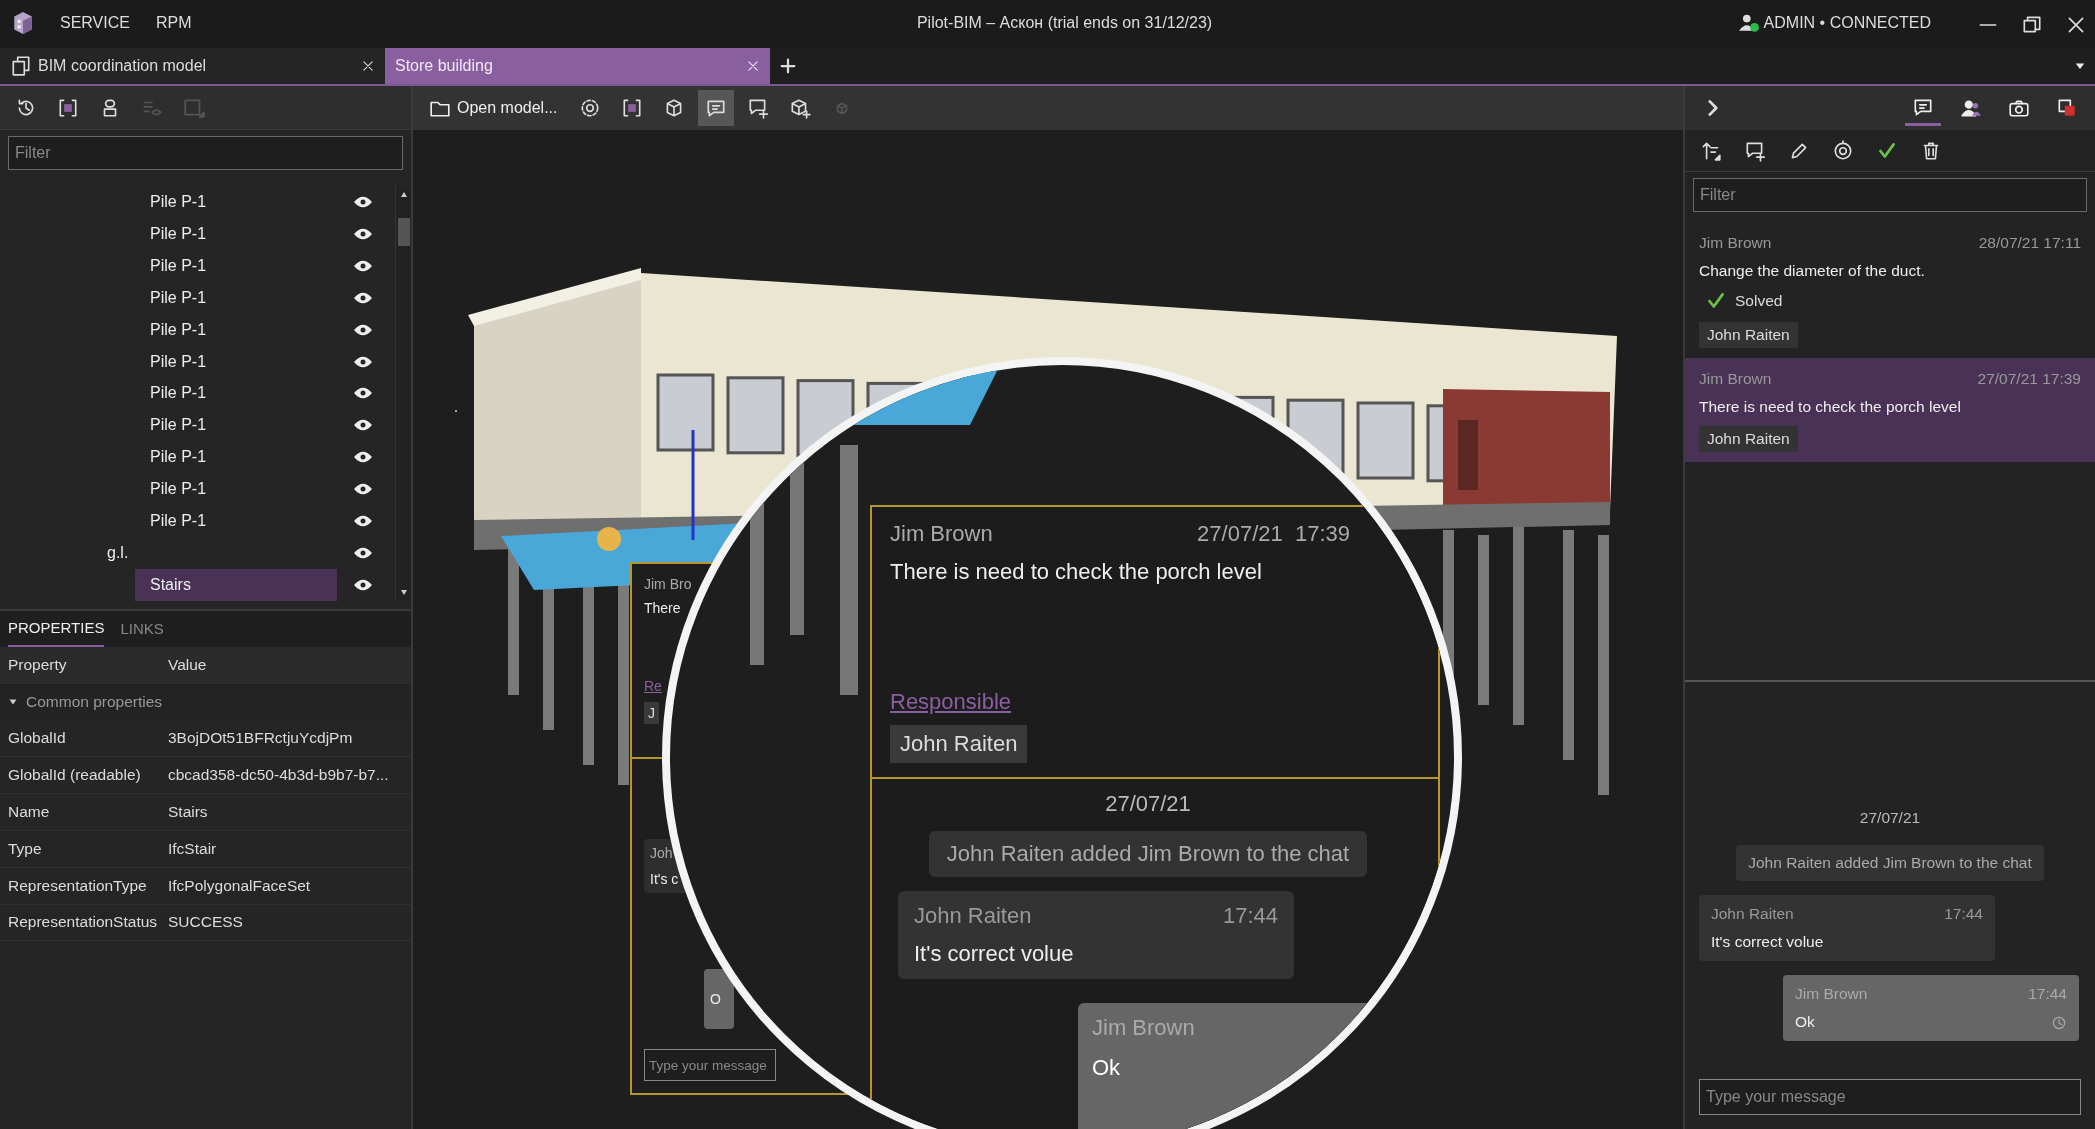 The height and width of the screenshot is (1129, 2095). What do you see at coordinates (403, 592) in the screenshot?
I see `scroll-down-icon` at bounding box center [403, 592].